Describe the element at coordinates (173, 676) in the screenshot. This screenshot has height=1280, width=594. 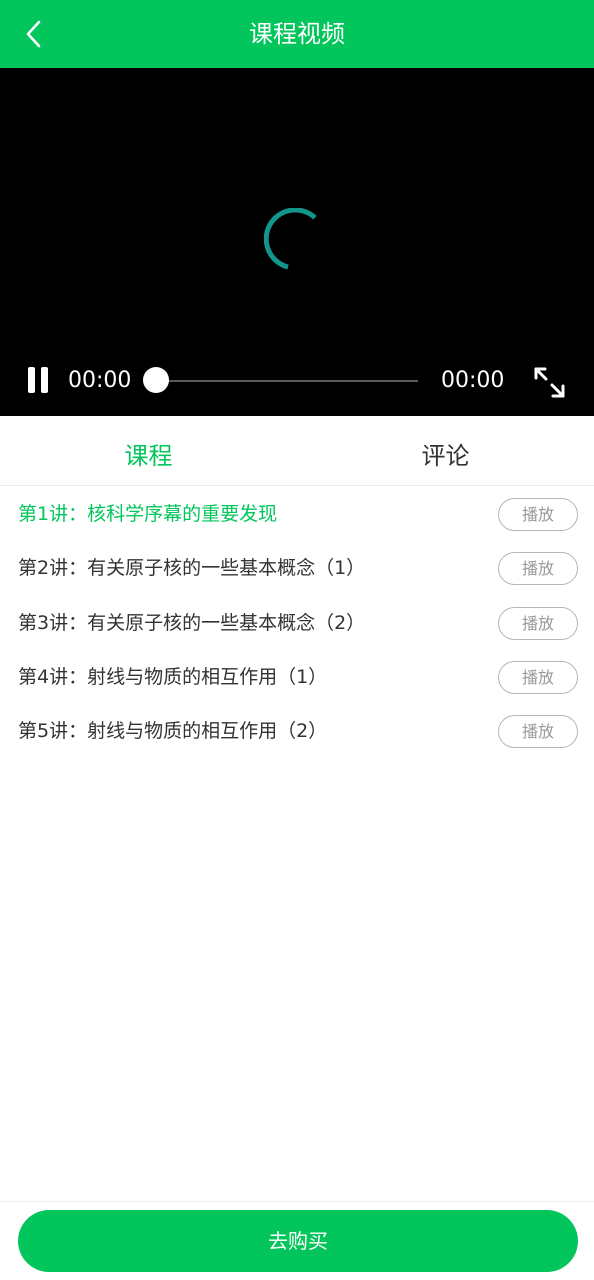
I see `lesson-title: 第4讲：射线与物质的相互作用（1）` at that location.